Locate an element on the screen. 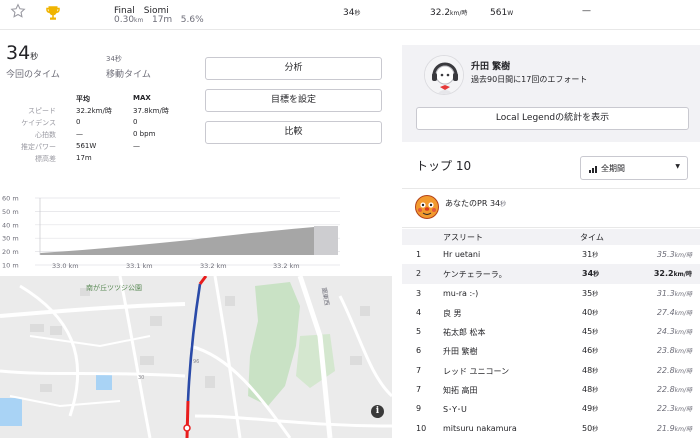 This screenshot has width=700, height=438. route-end-marker is located at coordinates (187, 428).